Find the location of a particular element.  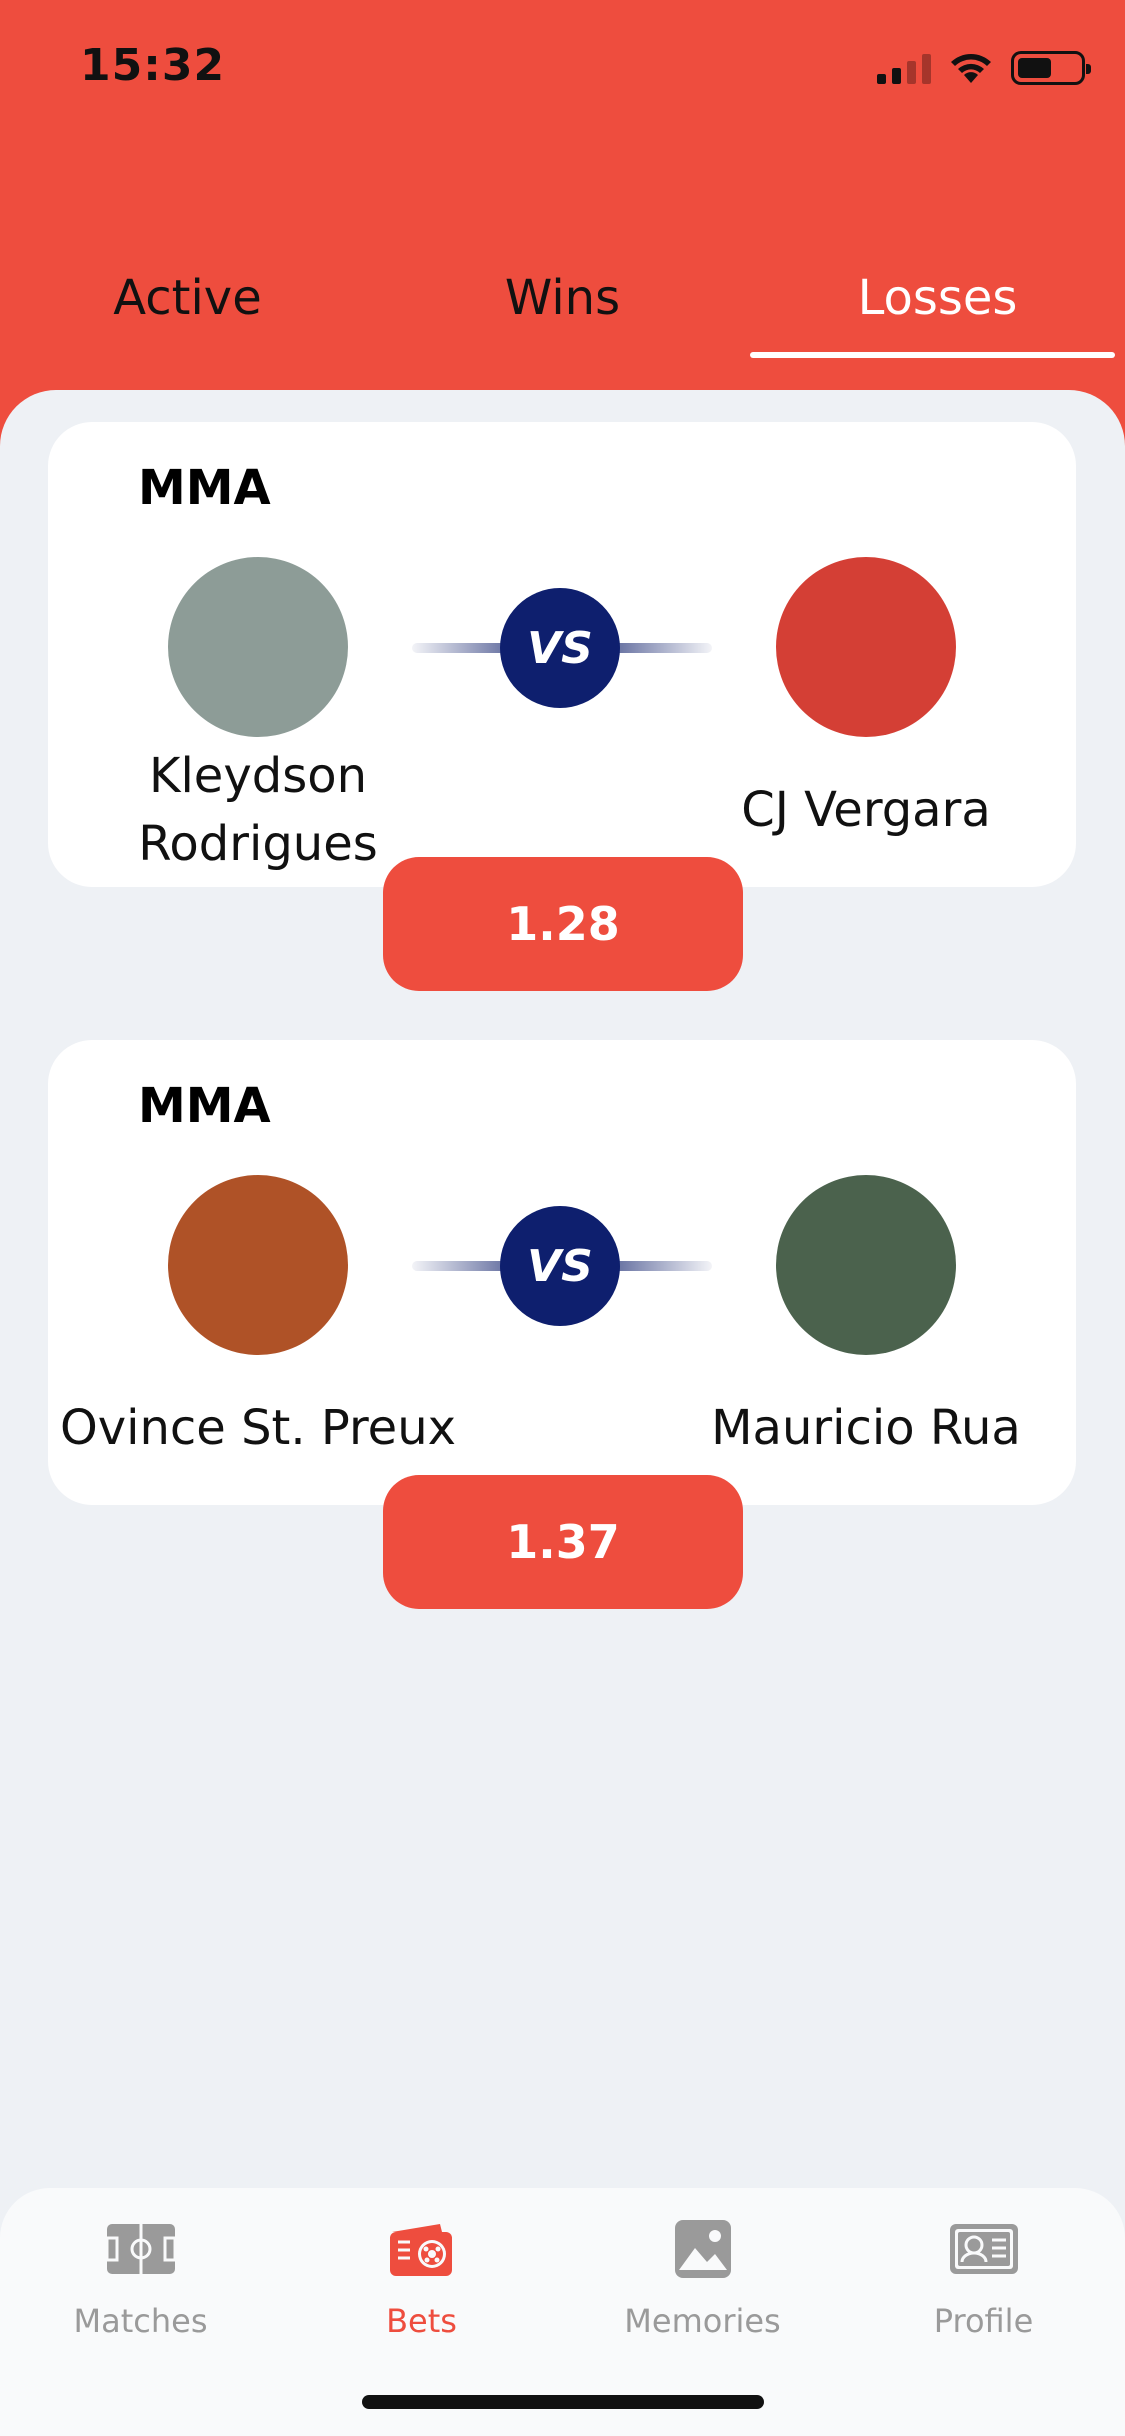

odds-button: 1.37 is located at coordinates (563, 1542).